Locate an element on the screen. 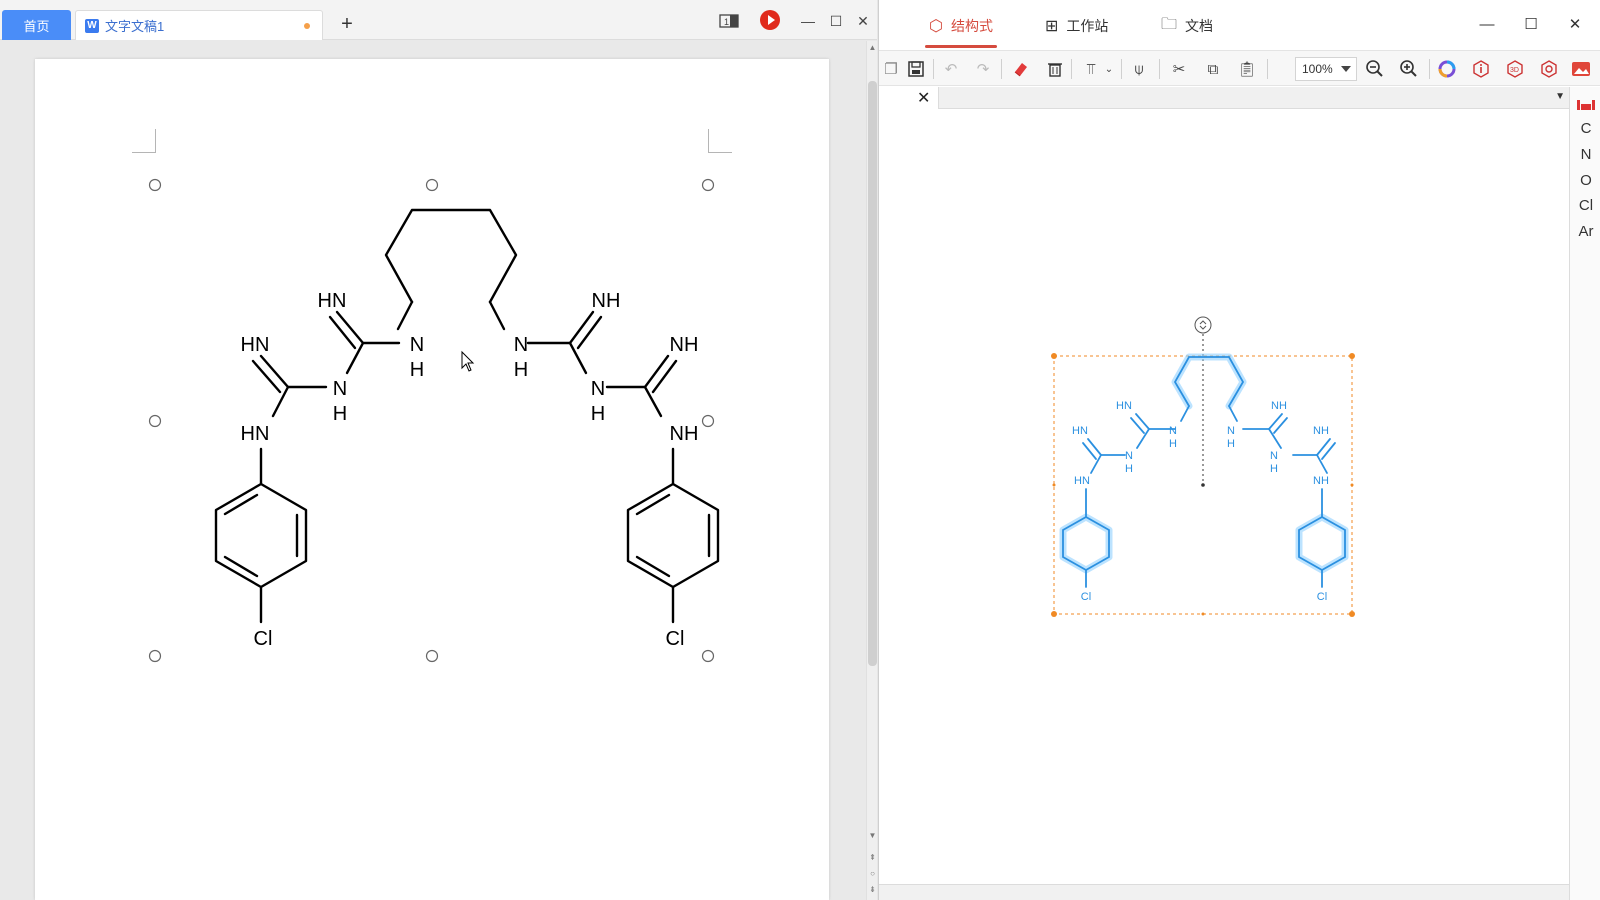  element-oxygen: O is located at coordinates (1585, 180).